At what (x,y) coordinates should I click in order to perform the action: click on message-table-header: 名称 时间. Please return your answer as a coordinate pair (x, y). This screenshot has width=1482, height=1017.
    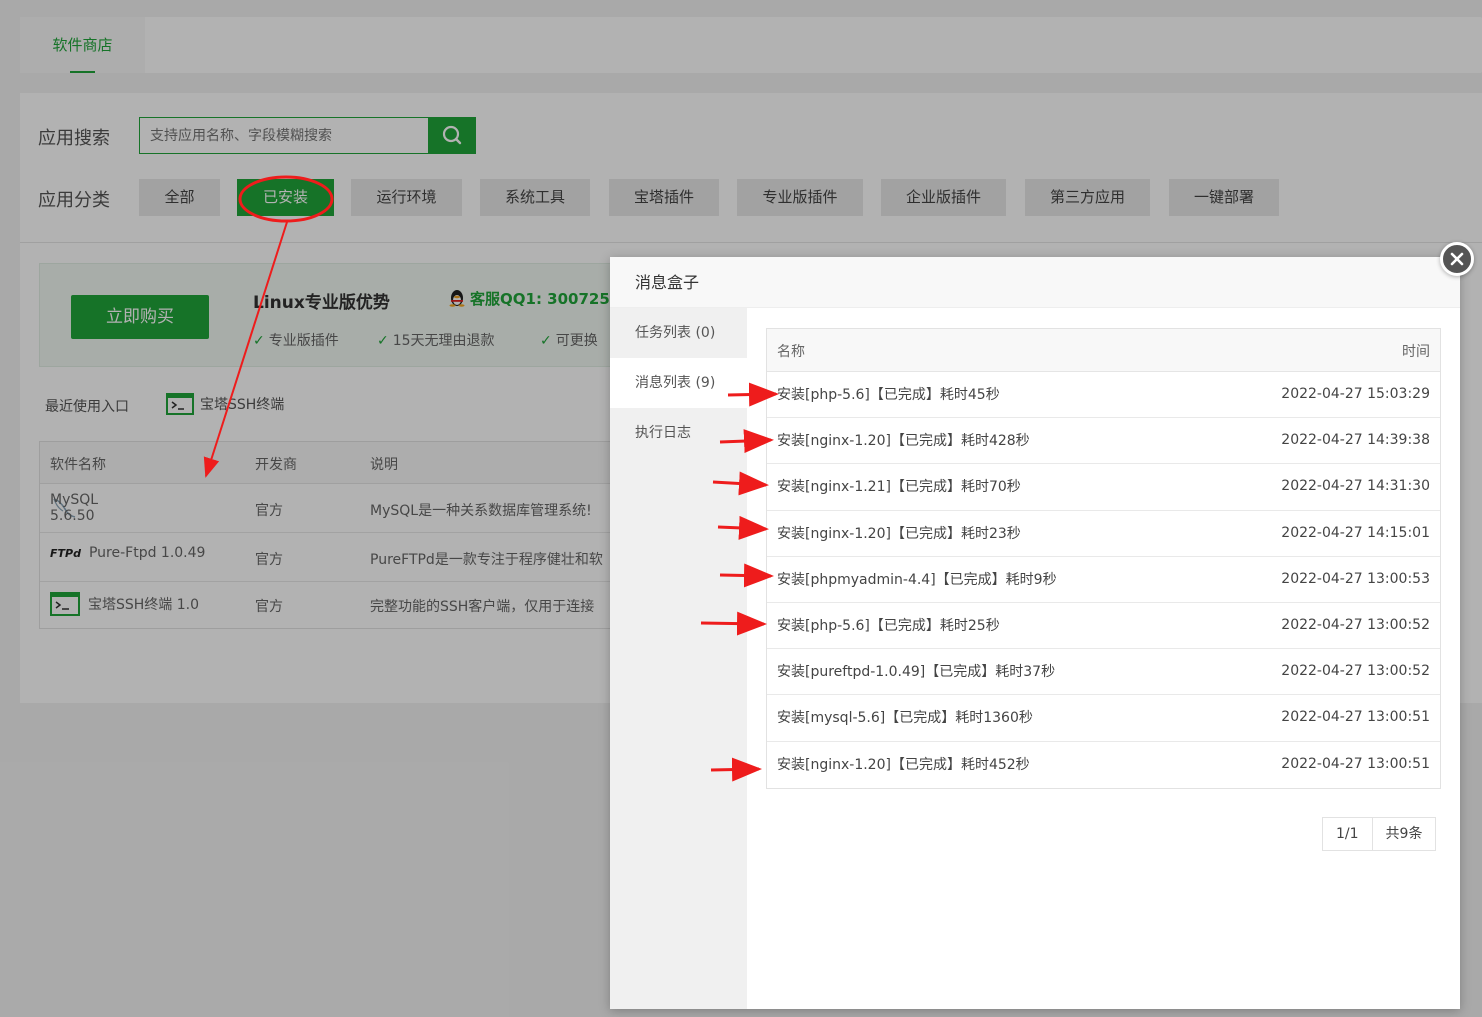
    Looking at the image, I should click on (1103, 350).